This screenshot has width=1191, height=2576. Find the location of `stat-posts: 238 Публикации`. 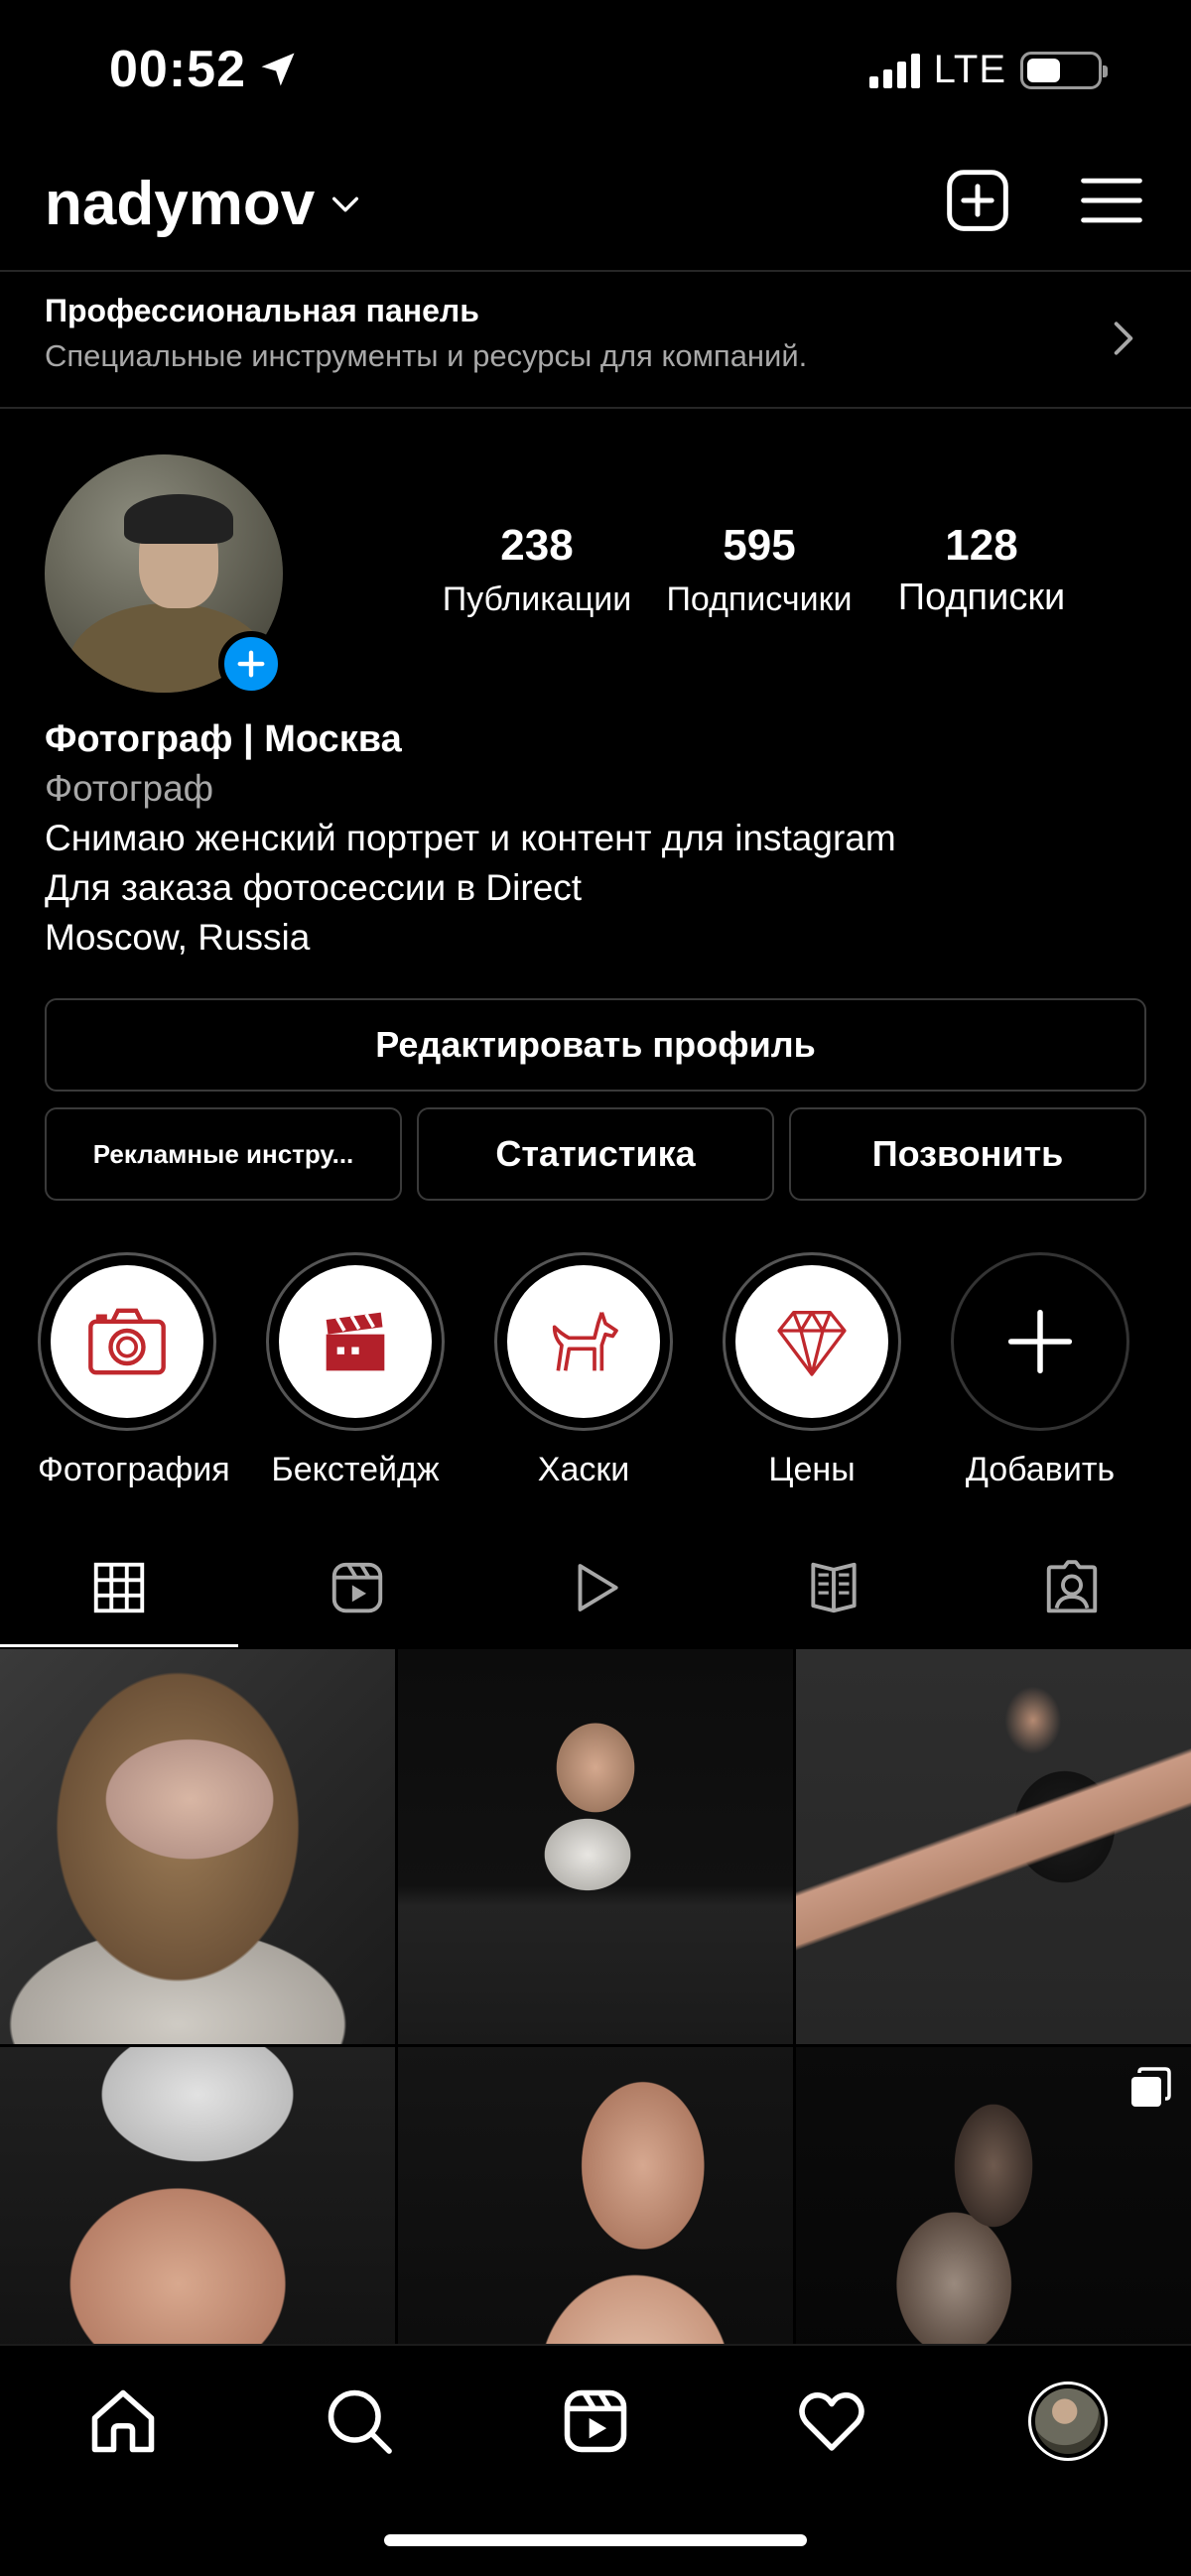

stat-posts: 238 Публикации is located at coordinates (537, 570).